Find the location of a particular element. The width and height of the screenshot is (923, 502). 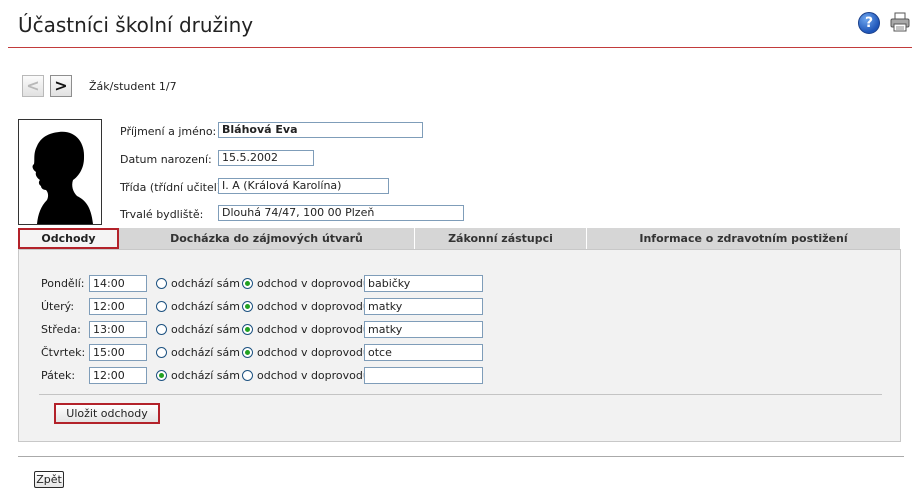

next-student-button: > is located at coordinates (61, 86).